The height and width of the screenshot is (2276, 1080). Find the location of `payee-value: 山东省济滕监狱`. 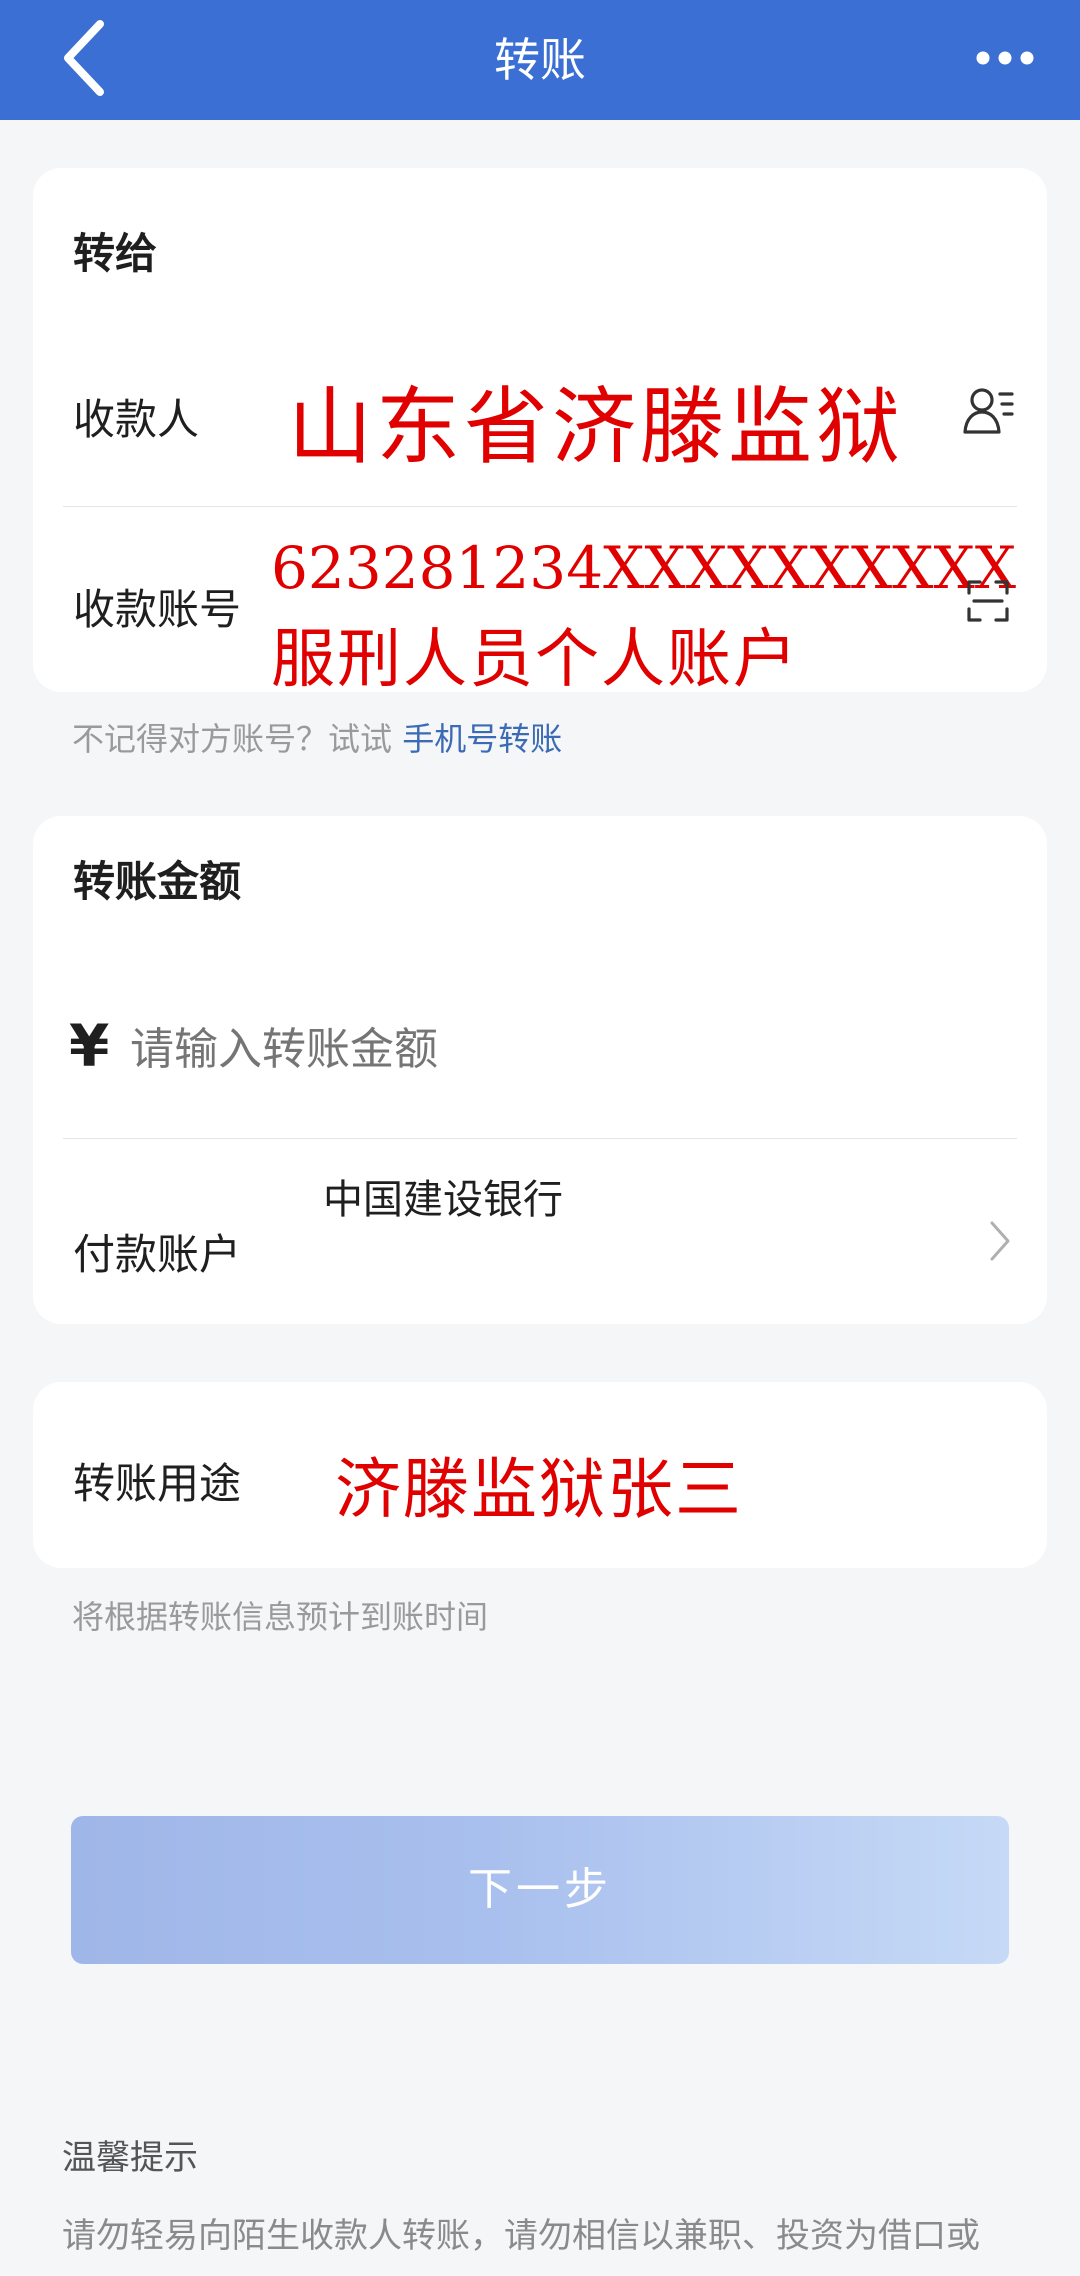

payee-value: 山东省济滕监狱 is located at coordinates (596, 420).